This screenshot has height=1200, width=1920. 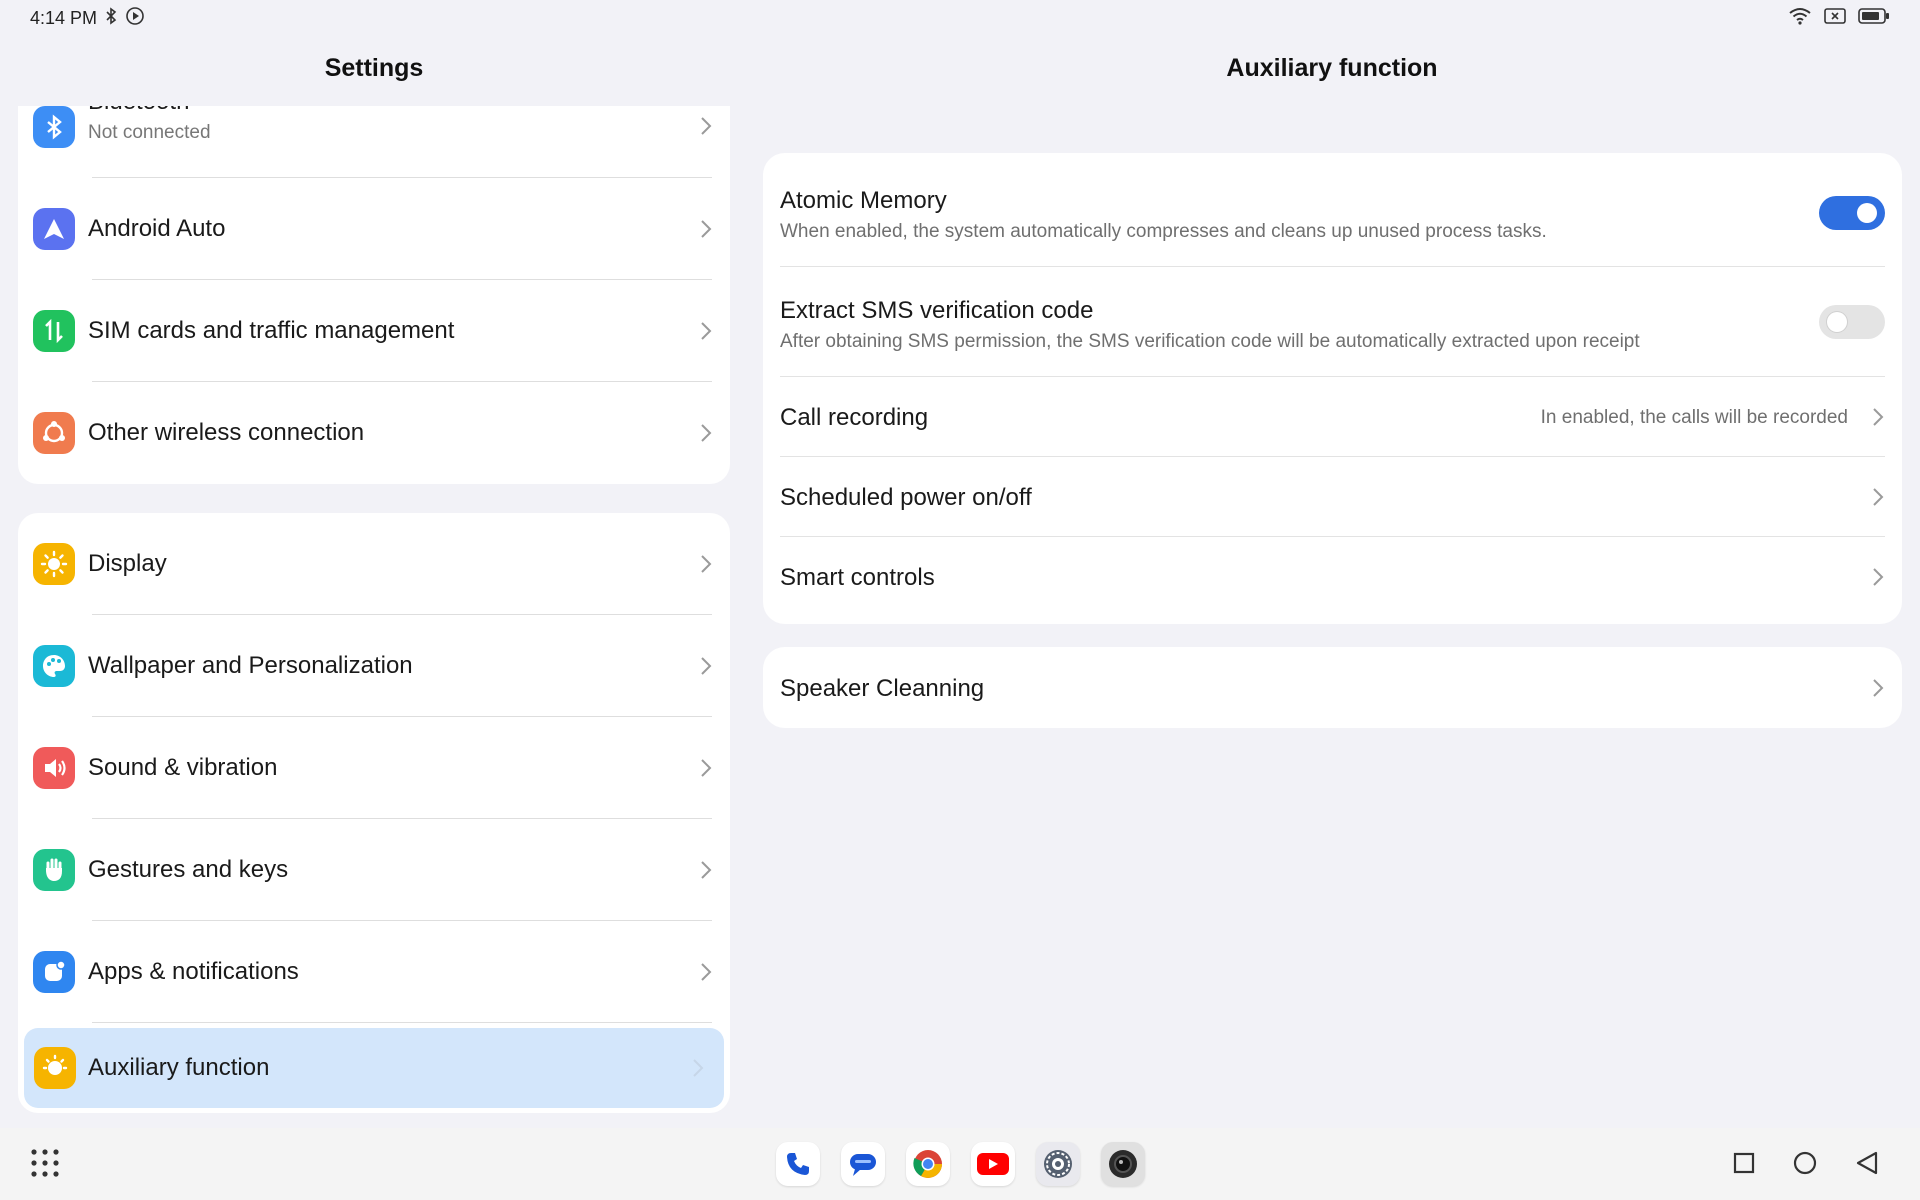 I want to click on setting-speaker-cleaning: Speaker Cleanning, so click(x=1332, y=687).